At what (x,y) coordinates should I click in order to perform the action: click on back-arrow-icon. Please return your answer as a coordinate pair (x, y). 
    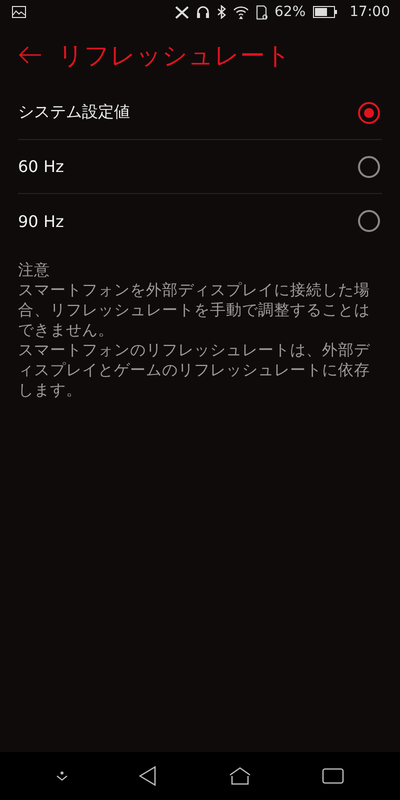
    Looking at the image, I should click on (30, 55).